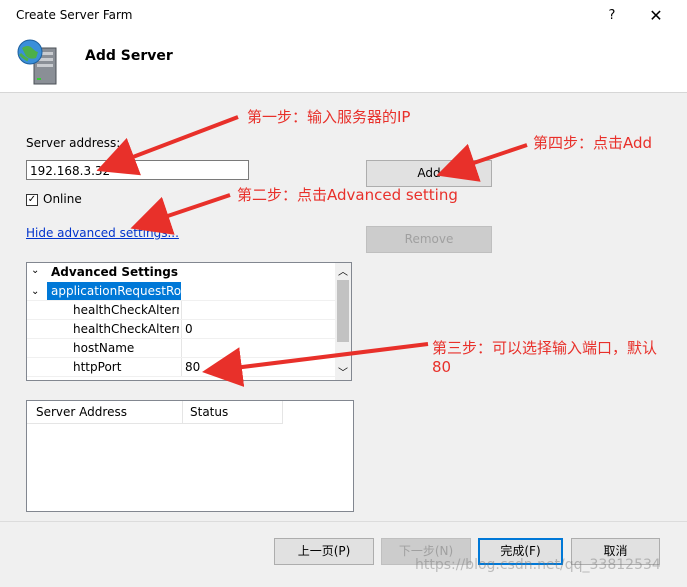 This screenshot has width=687, height=587. I want to click on arrow-step1, so click(167, 145).